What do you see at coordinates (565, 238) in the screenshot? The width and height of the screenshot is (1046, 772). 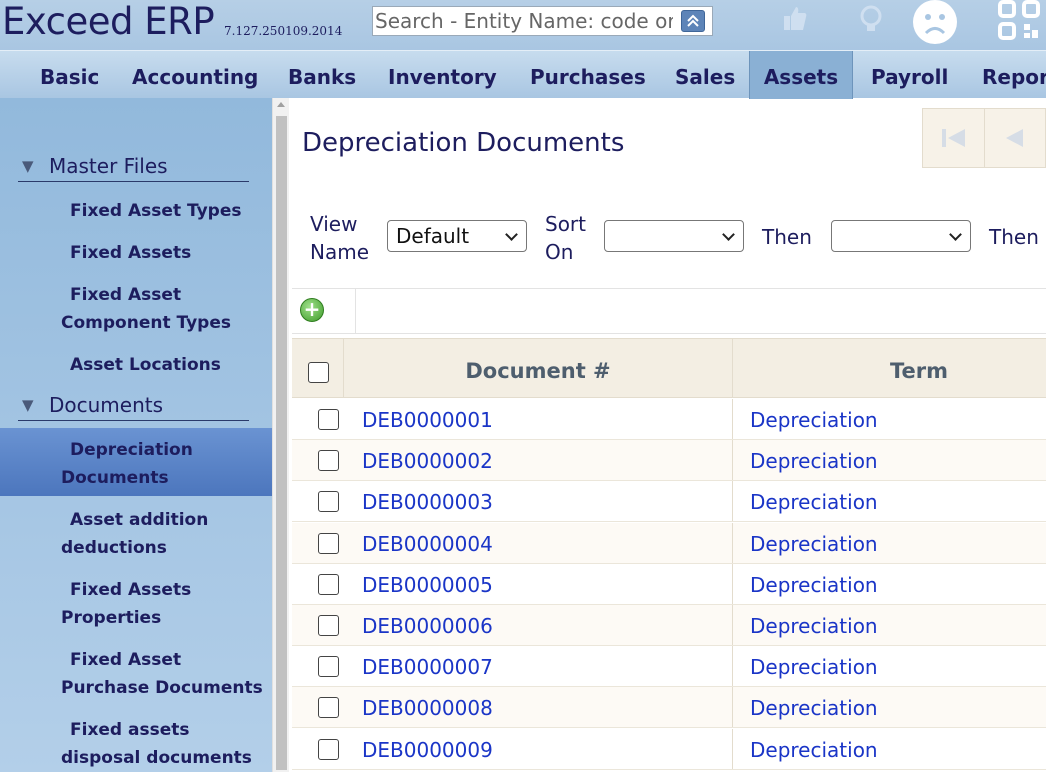 I see `sort-on-label: Sort On` at bounding box center [565, 238].